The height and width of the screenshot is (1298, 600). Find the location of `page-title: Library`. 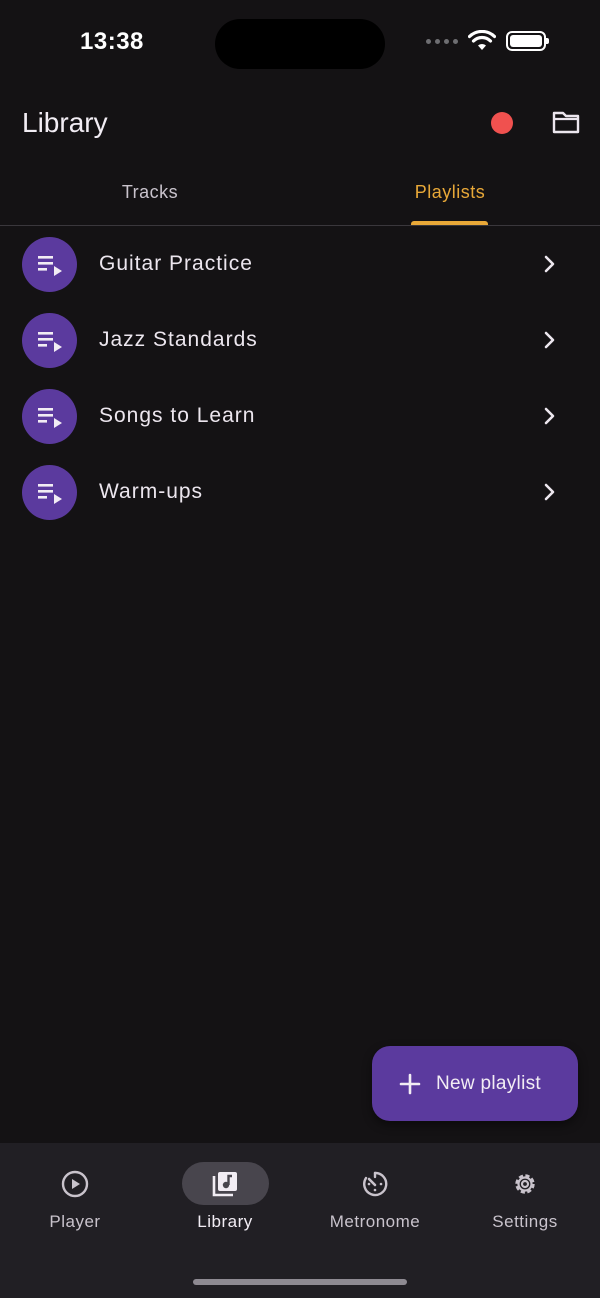

page-title: Library is located at coordinates (65, 122).